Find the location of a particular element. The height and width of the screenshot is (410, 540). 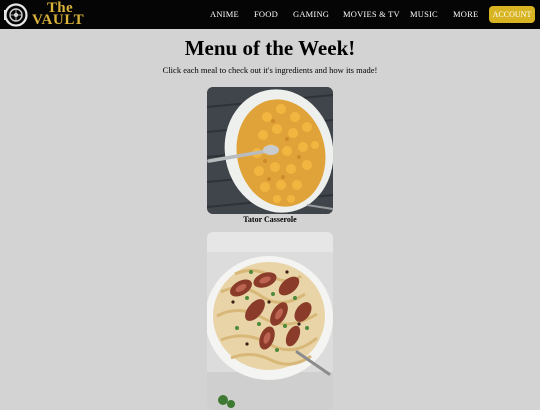

nav-item-movies-tv: MOVIES & TV is located at coordinates (371, 14).